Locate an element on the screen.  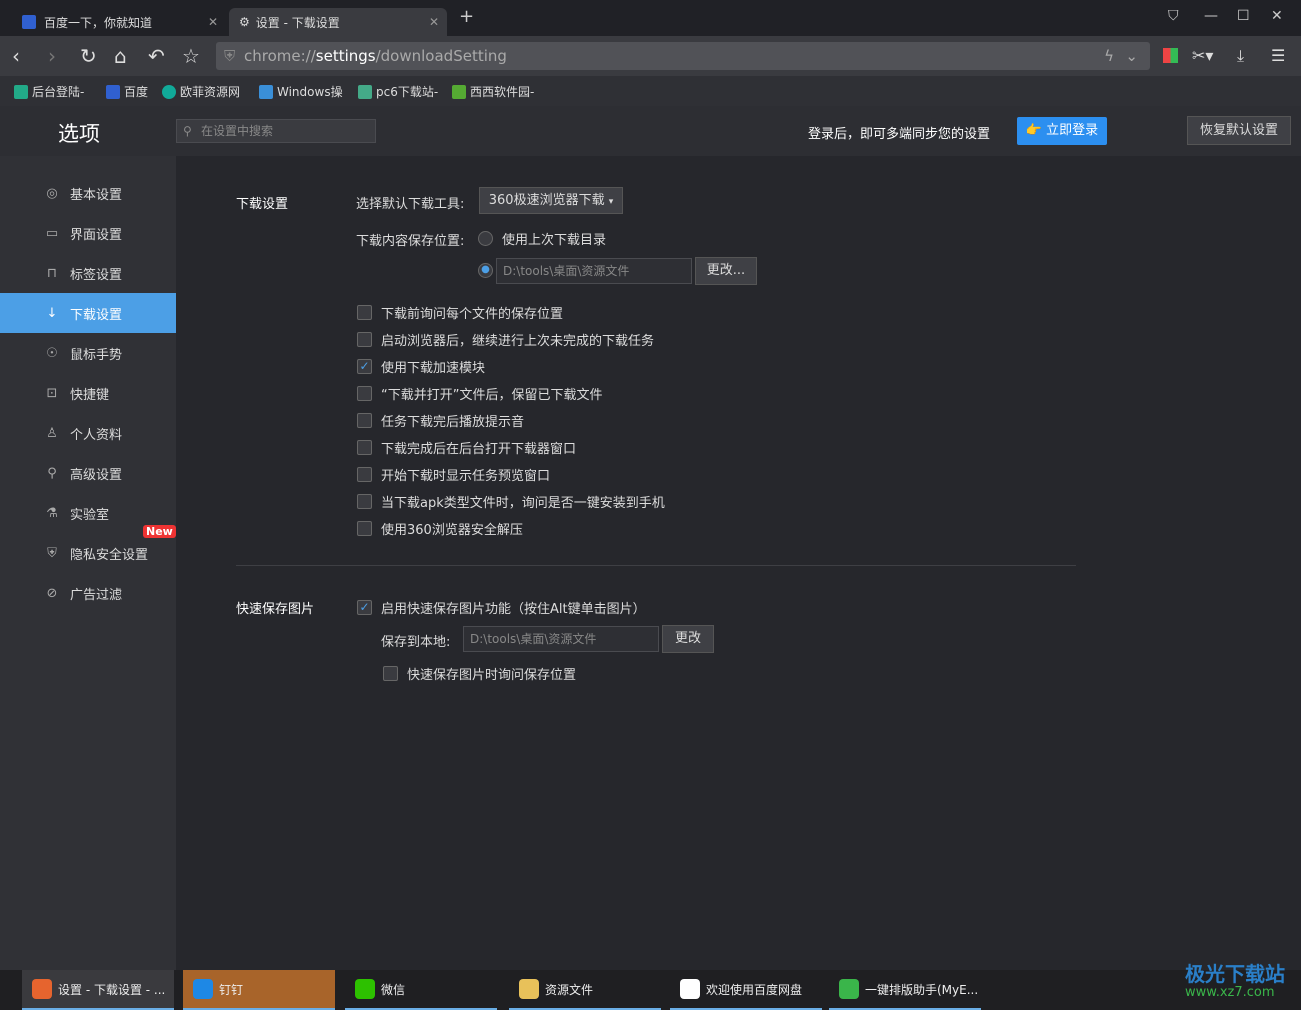
login-button: 👉 立即登录 is located at coordinates (1062, 131).